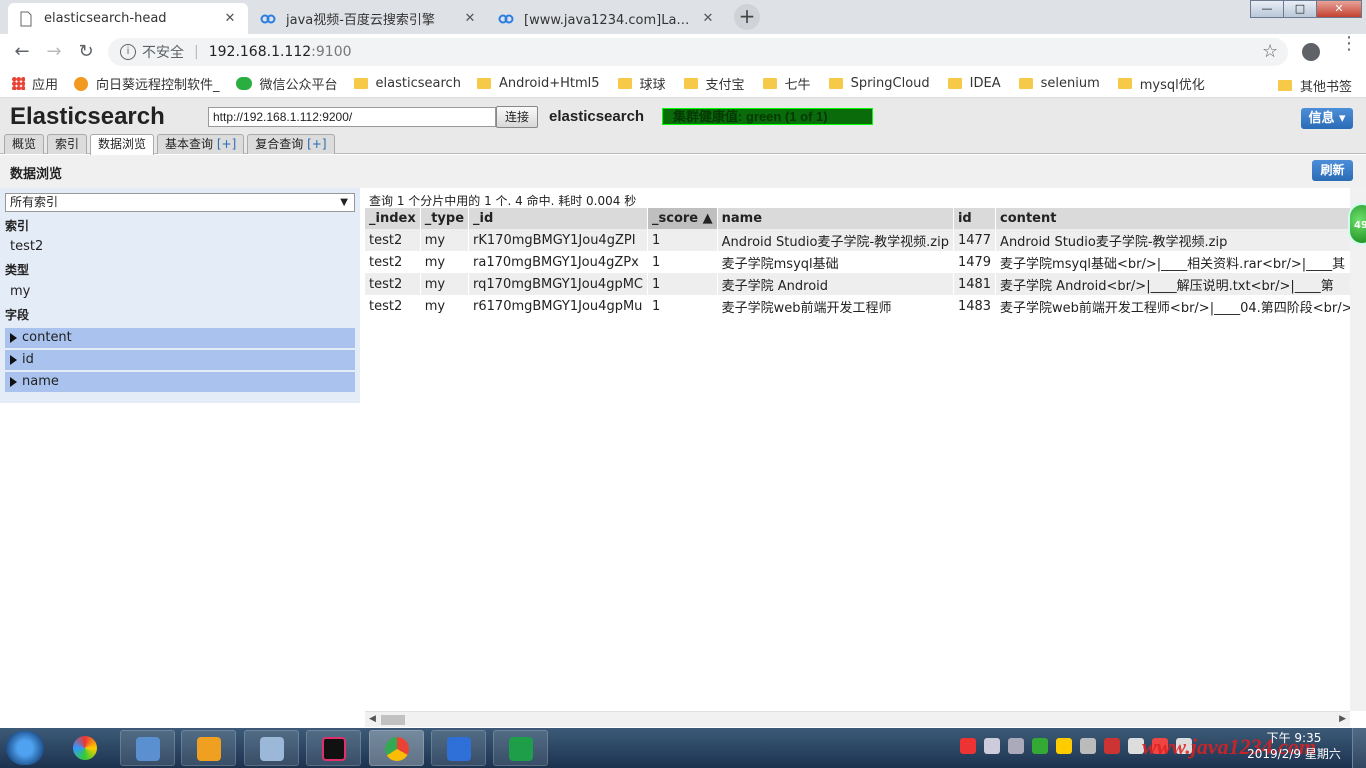 The height and width of the screenshot is (768, 1366). I want to click on floating-badge: 49, so click(1357, 224).